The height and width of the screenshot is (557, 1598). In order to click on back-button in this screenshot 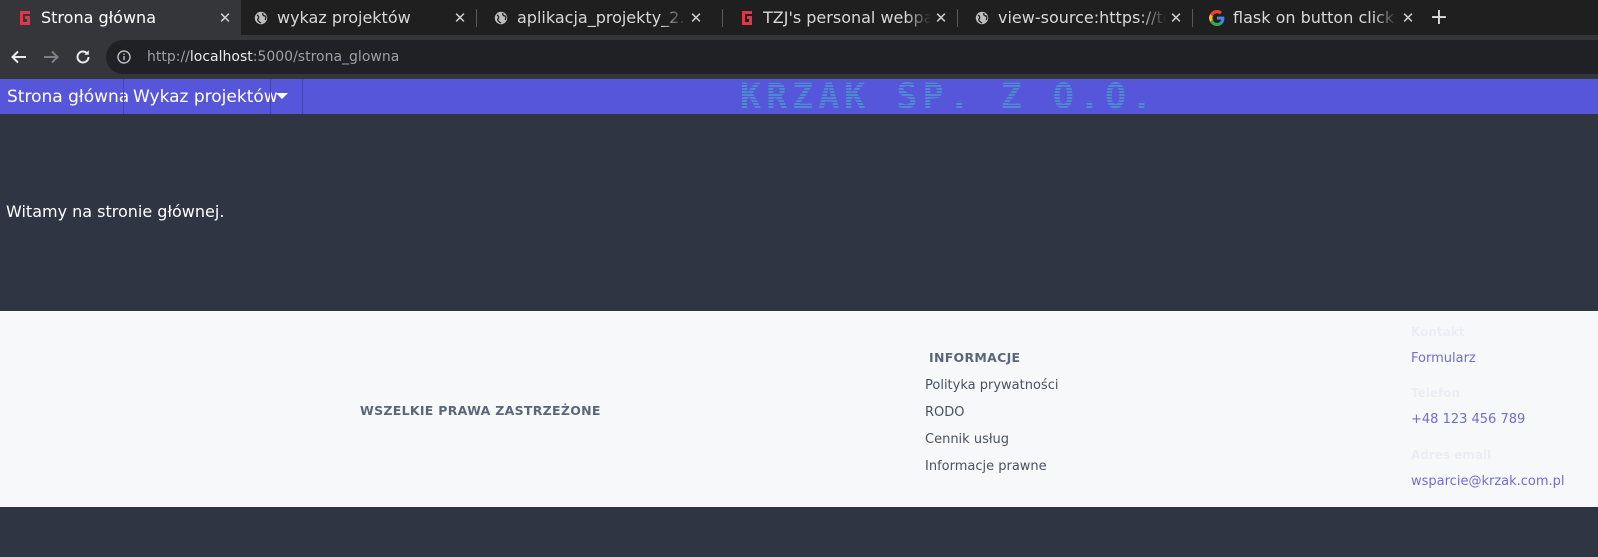, I will do `click(19, 57)`.